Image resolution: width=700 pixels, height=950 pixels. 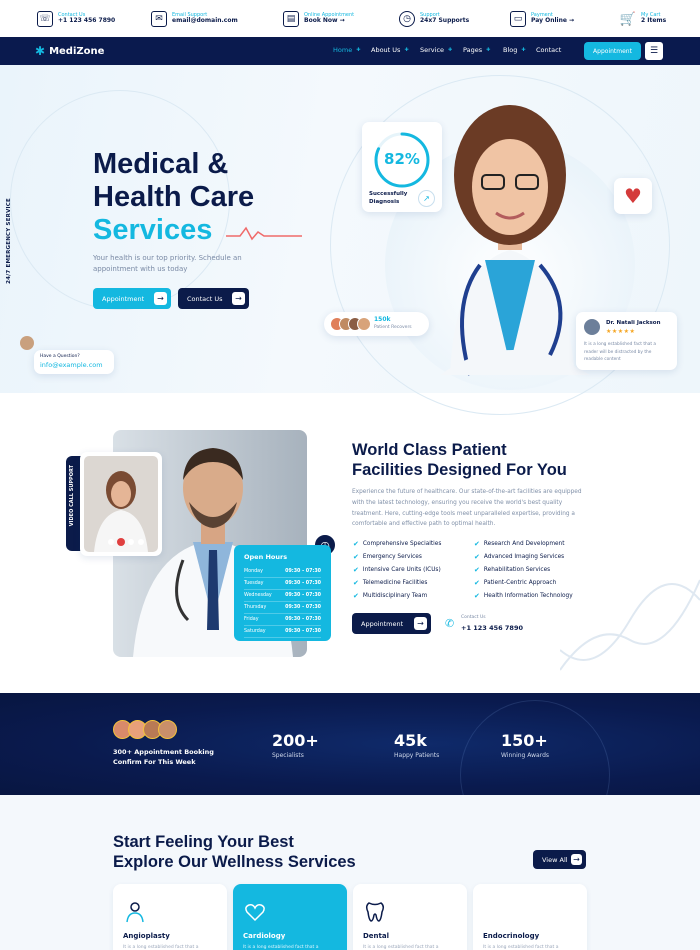 What do you see at coordinates (74, 362) in the screenshot?
I see `question-card: Have a Question? info@example.com` at bounding box center [74, 362].